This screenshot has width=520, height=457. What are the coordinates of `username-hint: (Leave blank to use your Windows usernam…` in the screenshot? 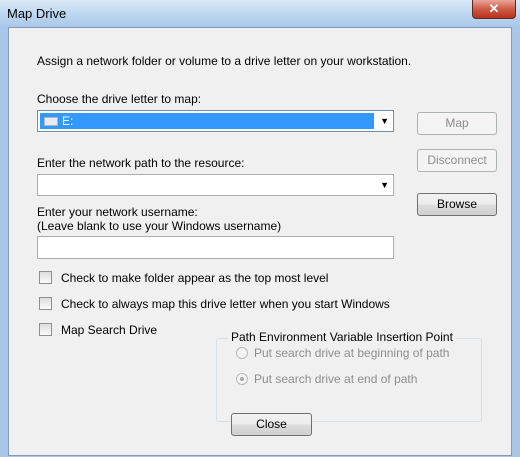 It's located at (159, 226).